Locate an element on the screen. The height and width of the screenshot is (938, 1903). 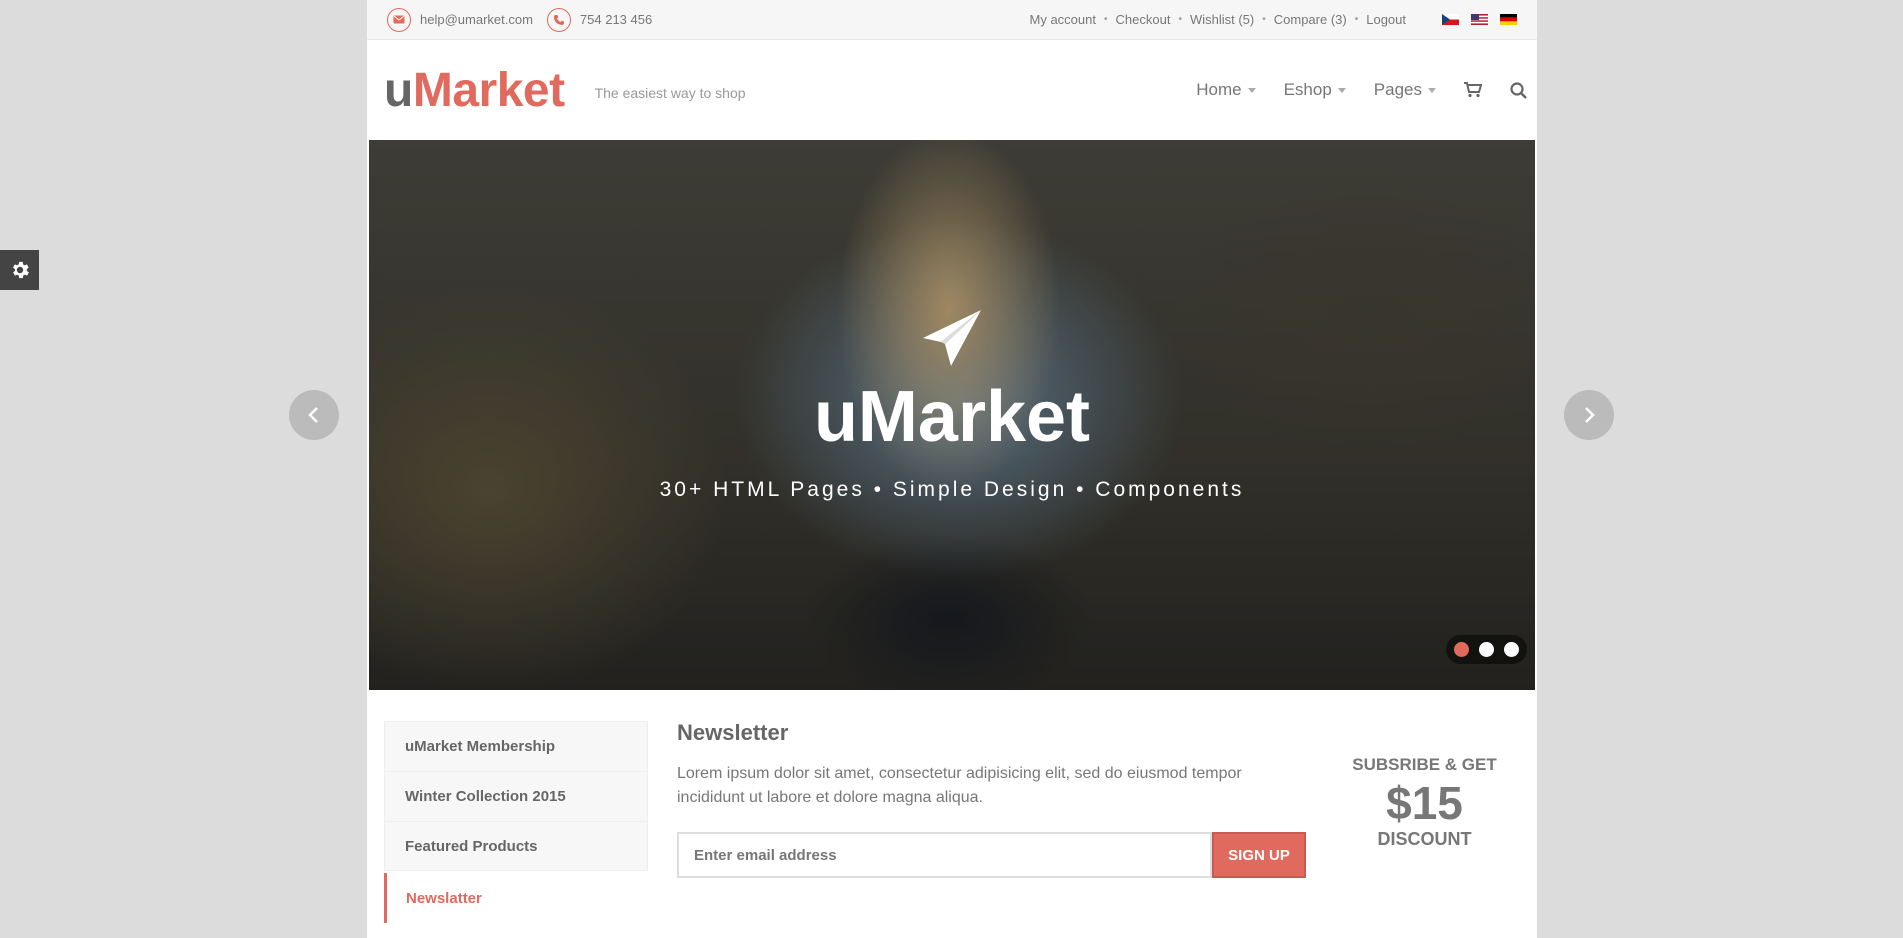
slider-next-button is located at coordinates (1589, 415).